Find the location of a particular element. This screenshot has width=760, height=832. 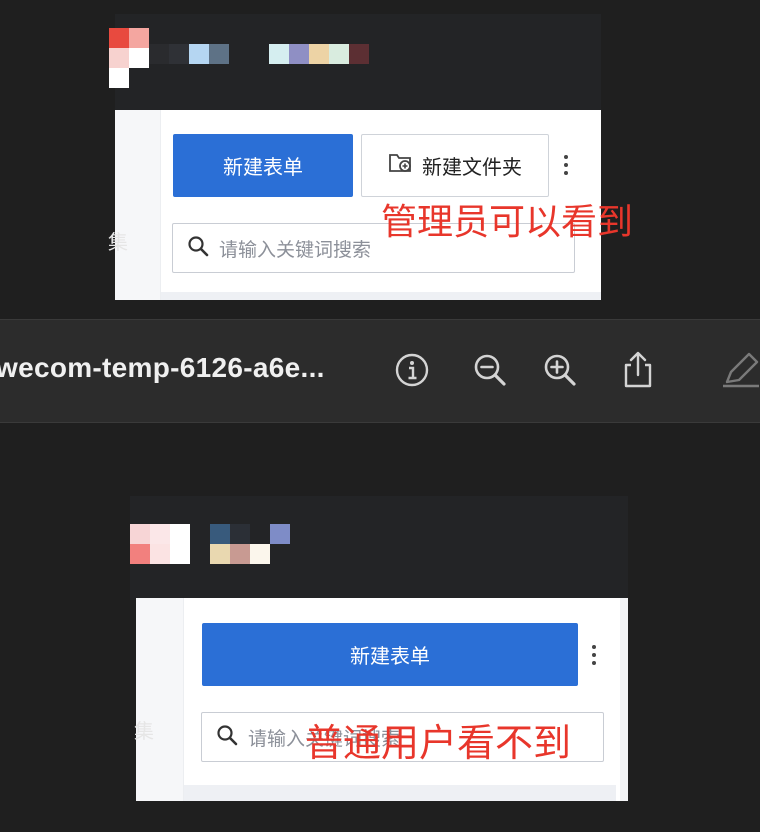

new-folder-button: 新建文件夹 is located at coordinates (455, 165).